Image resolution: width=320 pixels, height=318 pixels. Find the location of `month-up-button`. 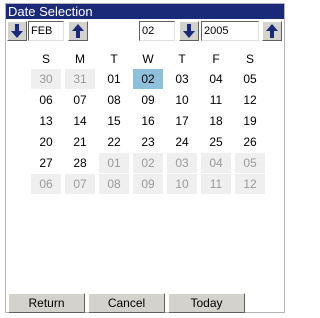

month-up-button is located at coordinates (78, 31).